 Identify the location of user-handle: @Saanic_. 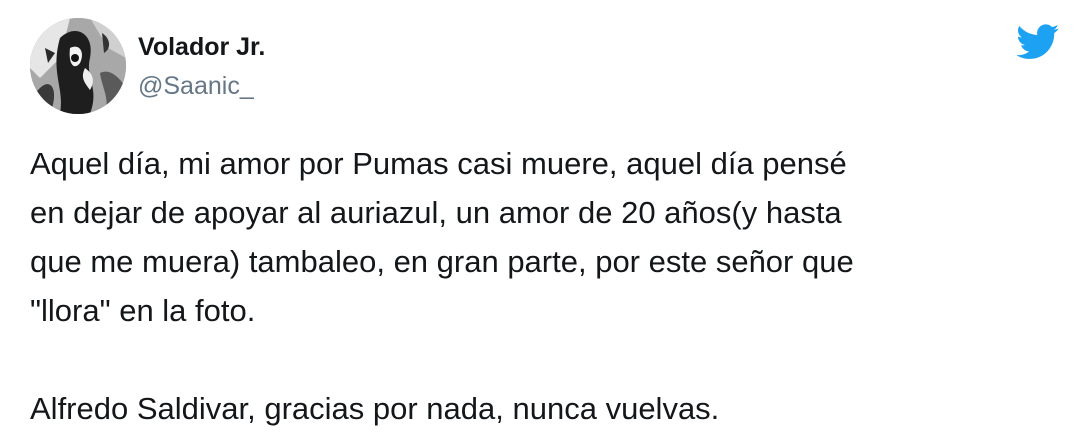
(201, 86).